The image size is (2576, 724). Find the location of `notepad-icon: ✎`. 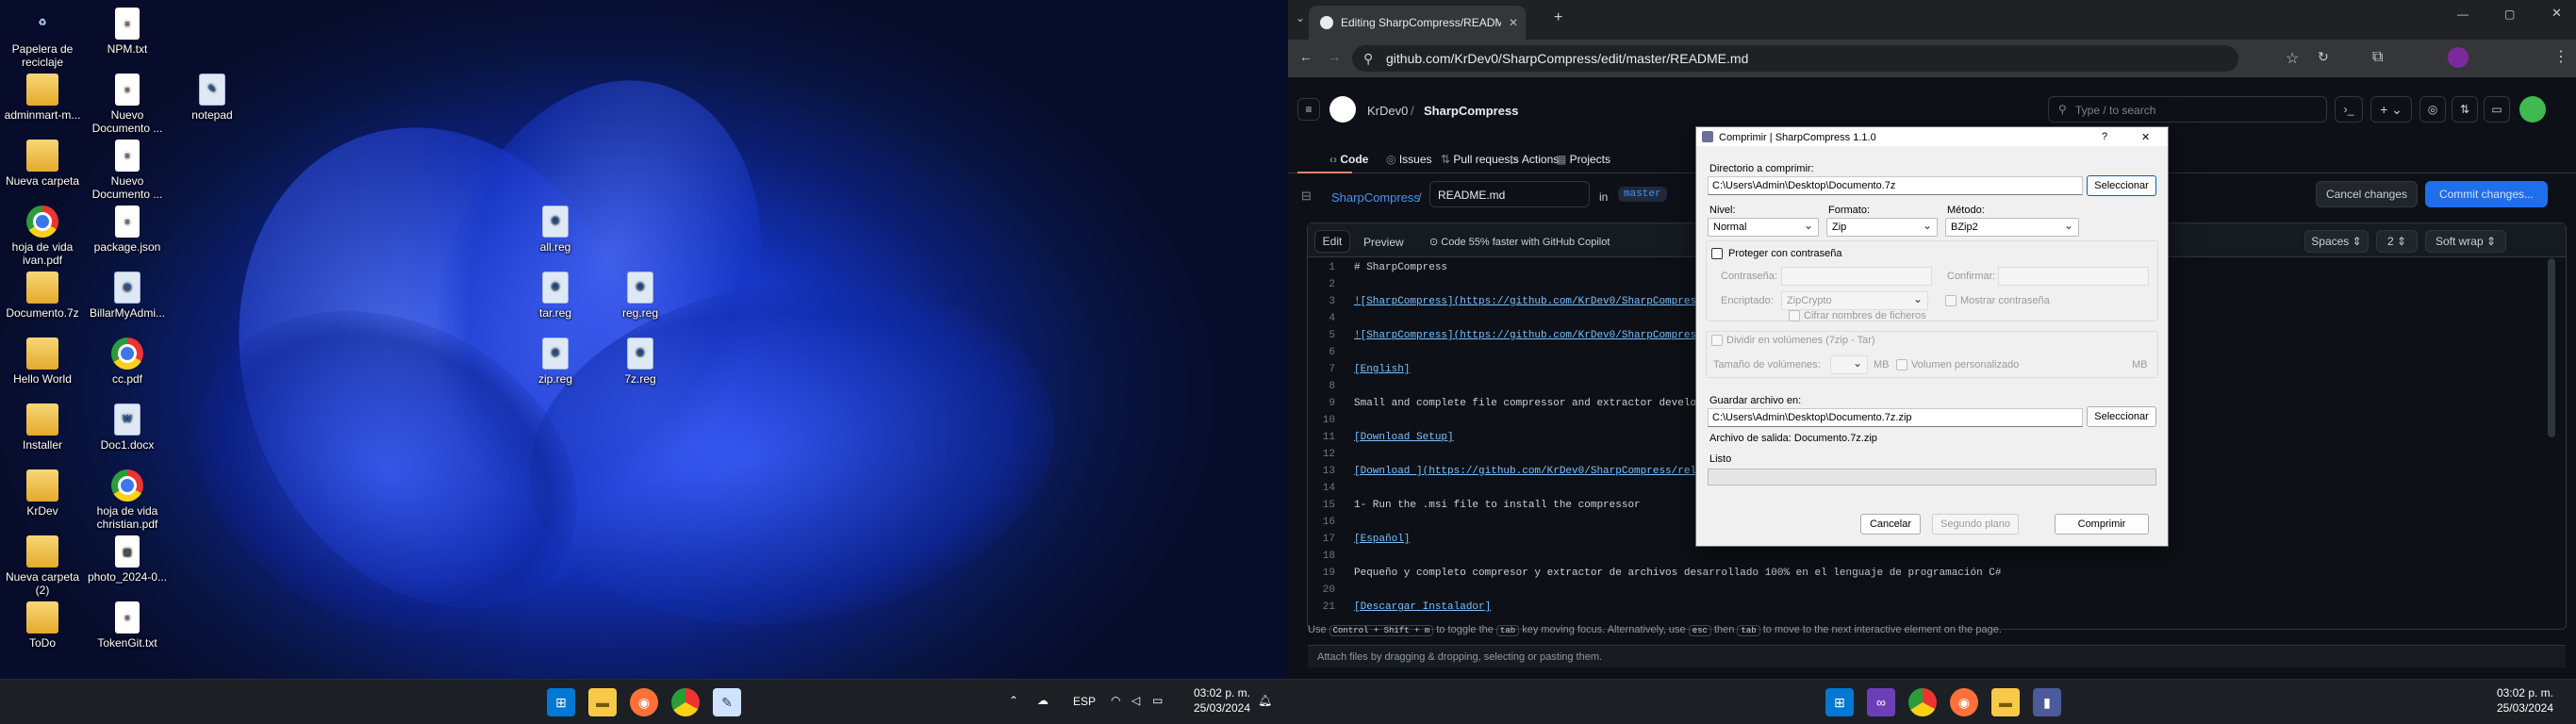

notepad-icon: ✎ is located at coordinates (727, 702).